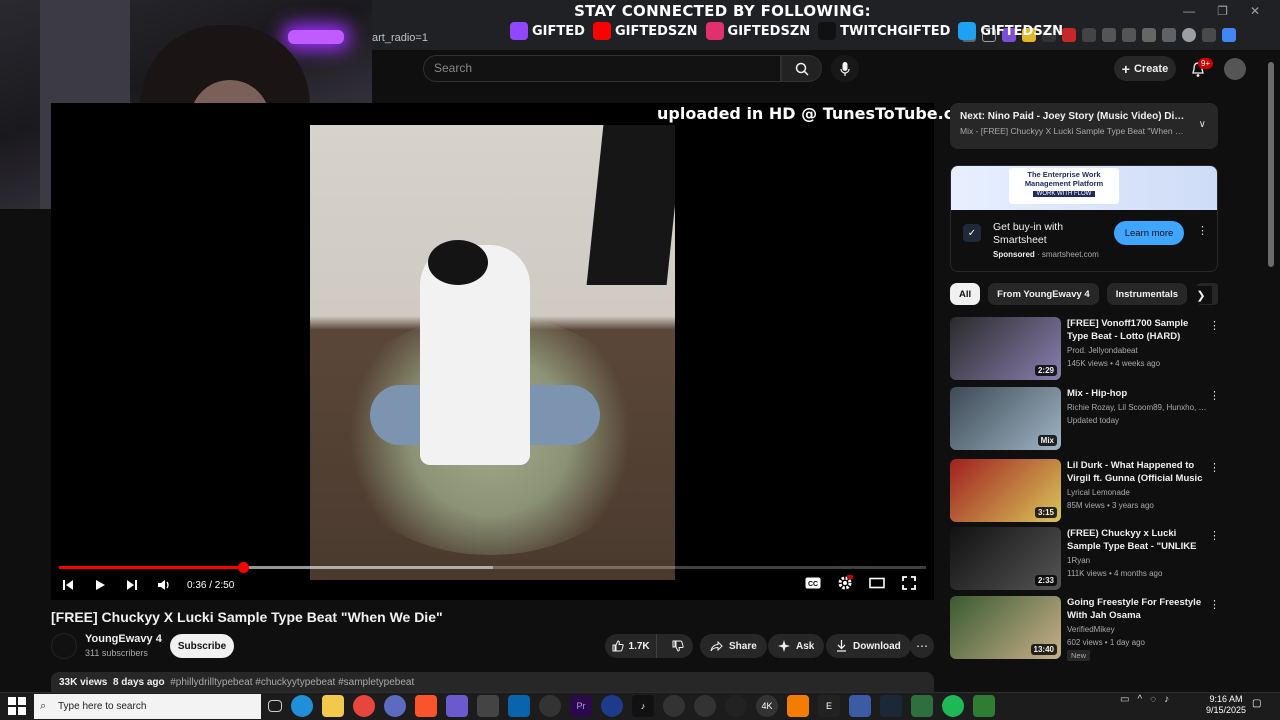 This screenshot has height=720, width=1280. I want to click on video-thumbnail: 2:33, so click(1005, 558).